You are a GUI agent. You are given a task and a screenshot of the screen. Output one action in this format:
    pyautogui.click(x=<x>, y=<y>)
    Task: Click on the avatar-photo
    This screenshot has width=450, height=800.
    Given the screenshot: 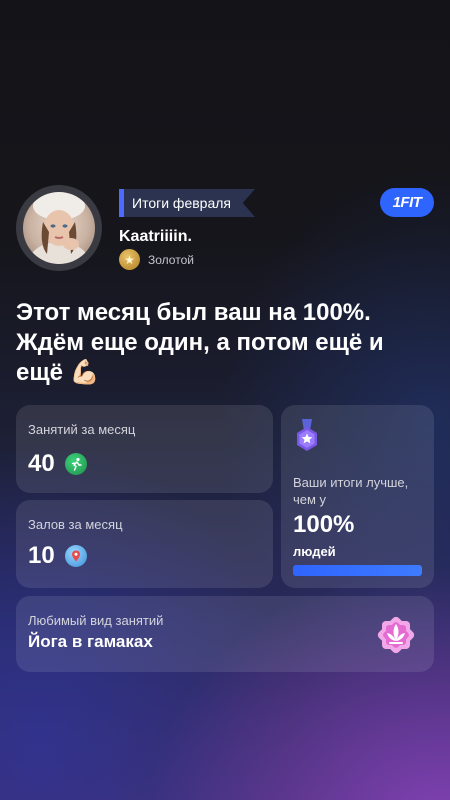 What is the action you would take?
    pyautogui.click(x=59, y=228)
    